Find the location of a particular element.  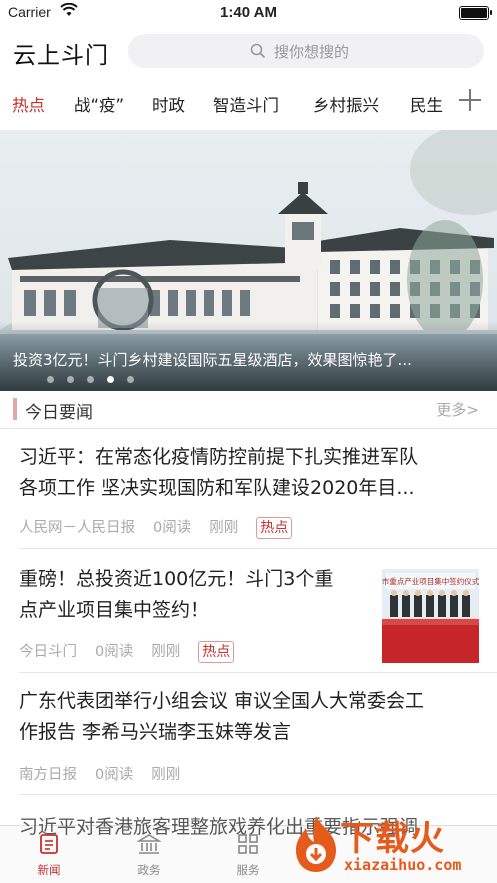

carousel-dot-active is located at coordinates (110, 379).